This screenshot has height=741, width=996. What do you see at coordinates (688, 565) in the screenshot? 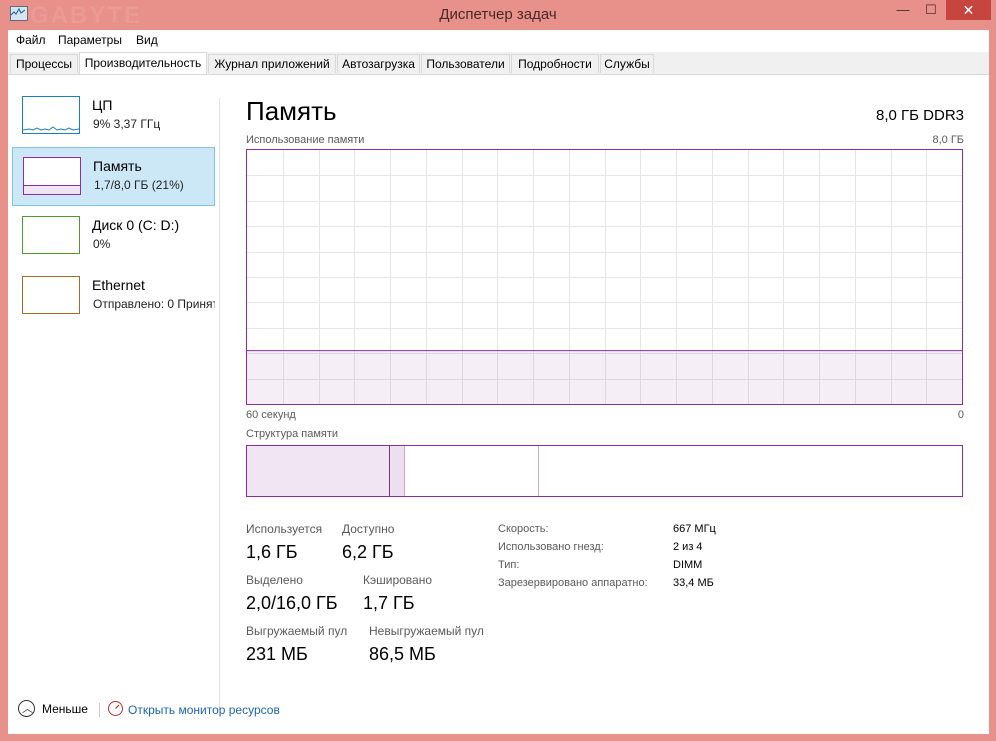
I see `type-value: DIMM` at bounding box center [688, 565].